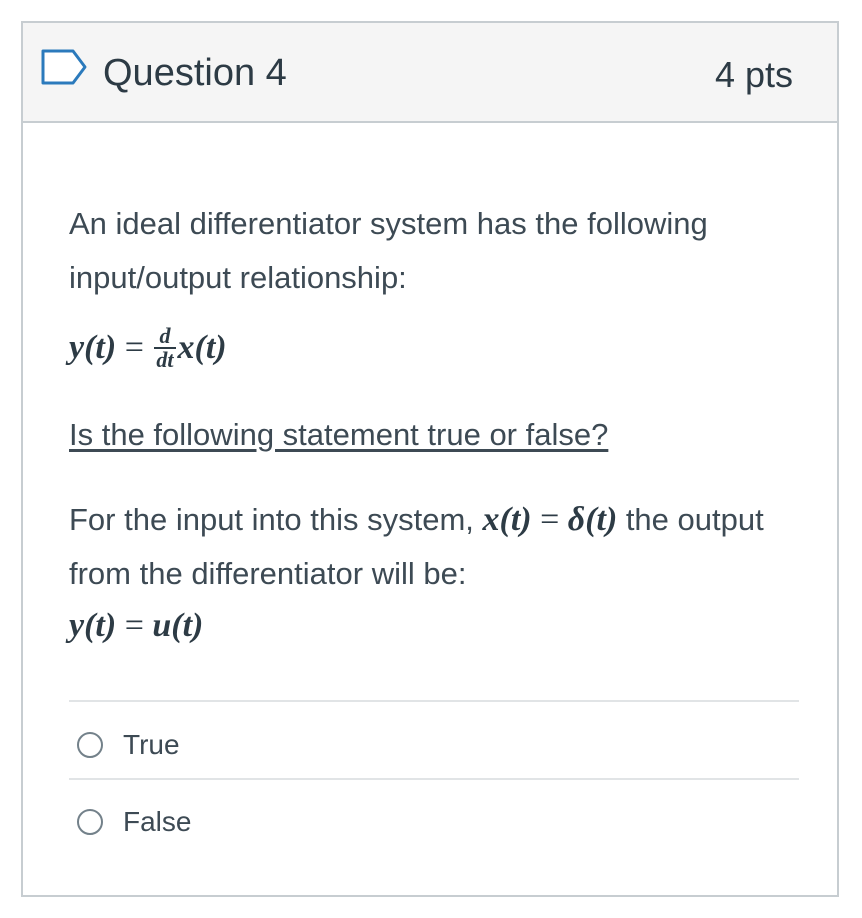 This screenshot has height=918, width=862. I want to click on equation-lhs: y(t), so click(93, 347).